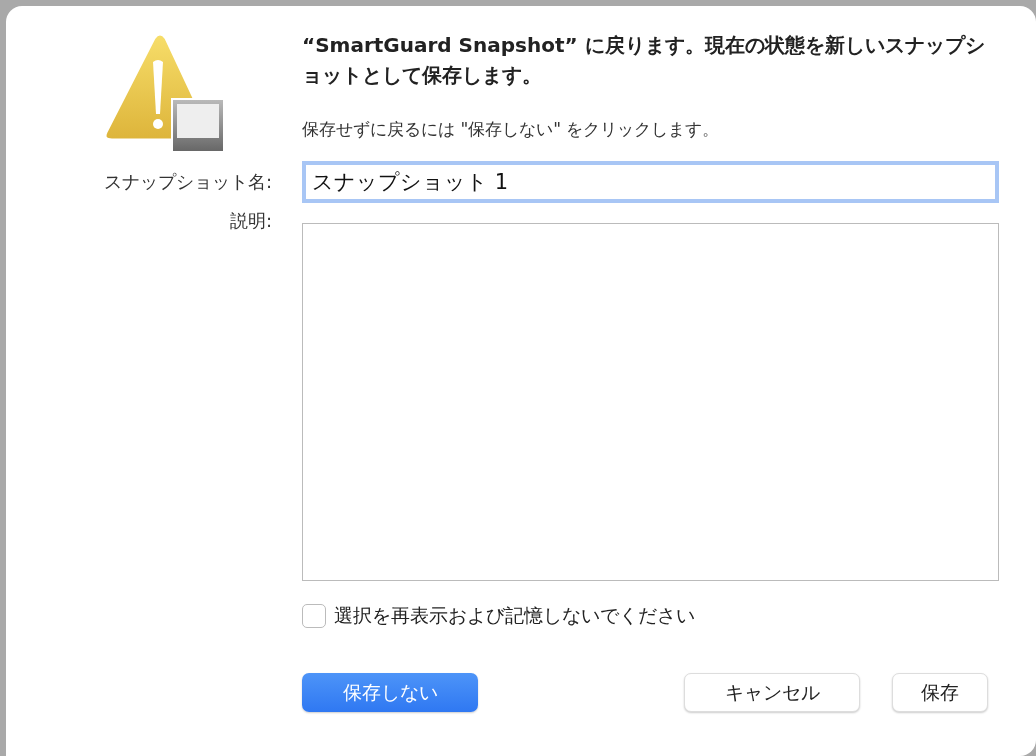 The image size is (1036, 756). What do you see at coordinates (390, 692) in the screenshot?
I see `dont-save-button: 保存しない` at bounding box center [390, 692].